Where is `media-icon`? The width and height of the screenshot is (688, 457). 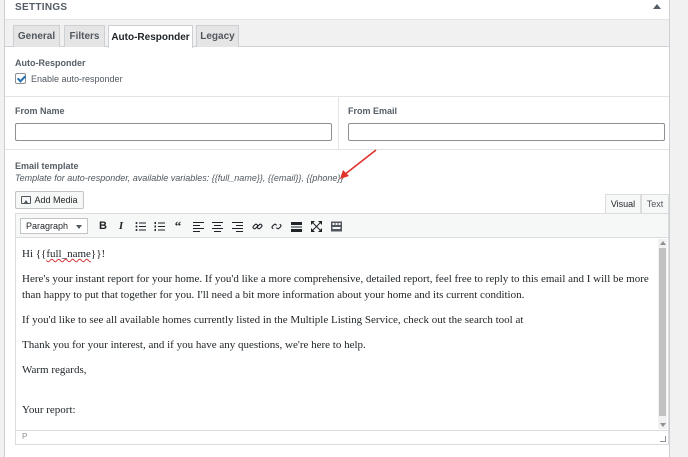 media-icon is located at coordinates (26, 200).